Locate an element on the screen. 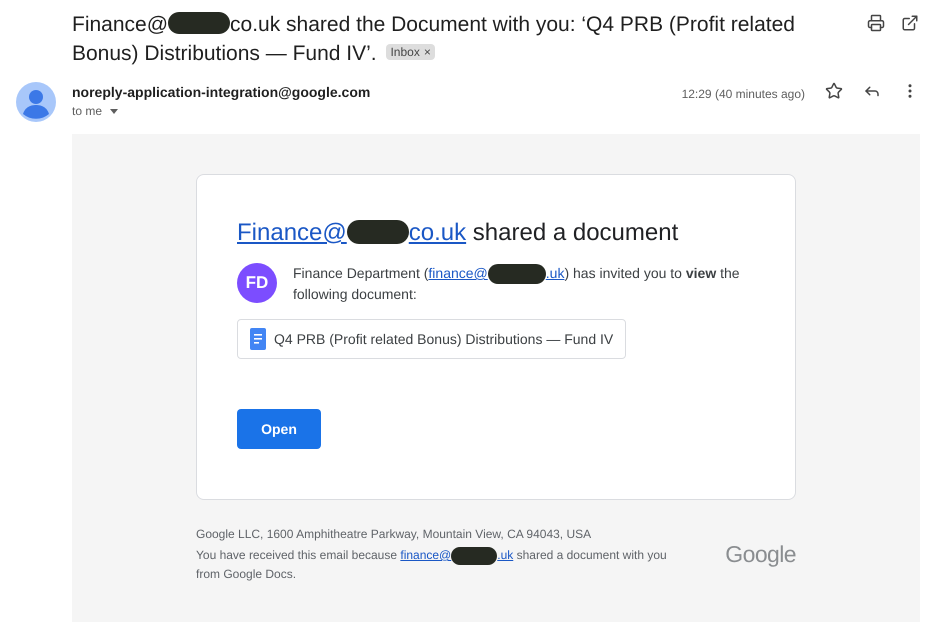 Image resolution: width=931 pixels, height=642 pixels. document-chip: Q4 PRB (Profit related Bonus) Distributions — Fund IV is located at coordinates (431, 339).